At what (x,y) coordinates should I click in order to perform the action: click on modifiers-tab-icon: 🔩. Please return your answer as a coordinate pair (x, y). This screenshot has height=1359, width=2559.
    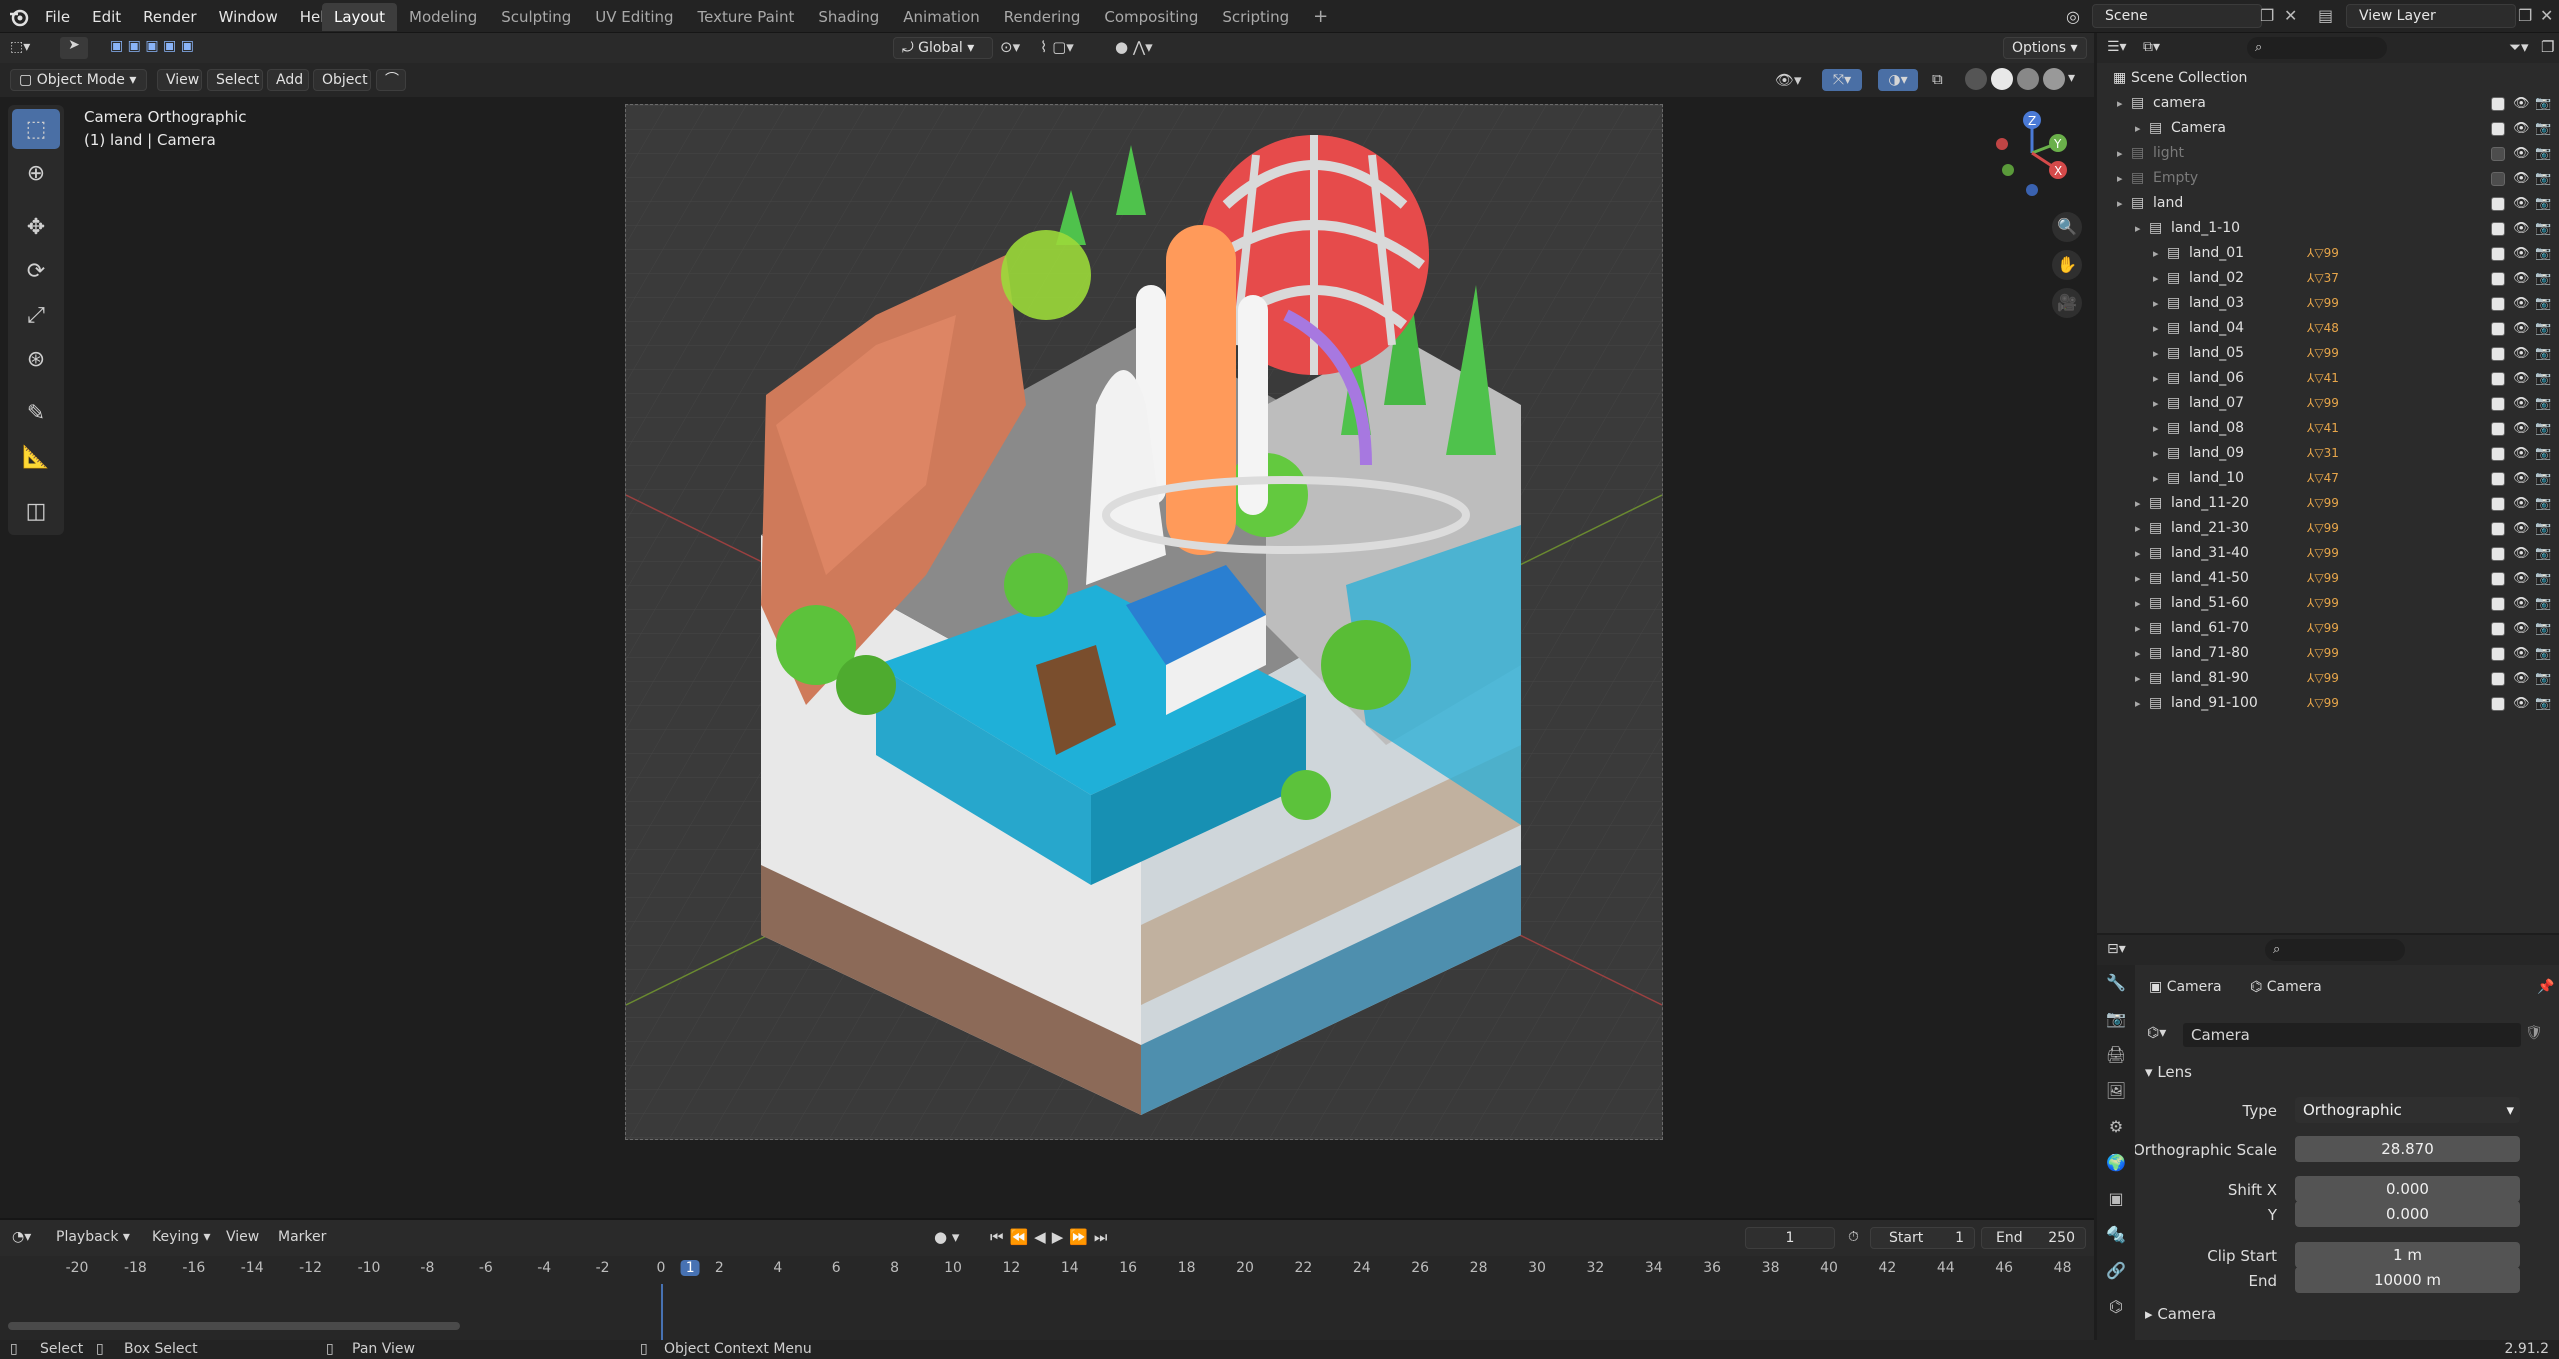
    Looking at the image, I should click on (2116, 1235).